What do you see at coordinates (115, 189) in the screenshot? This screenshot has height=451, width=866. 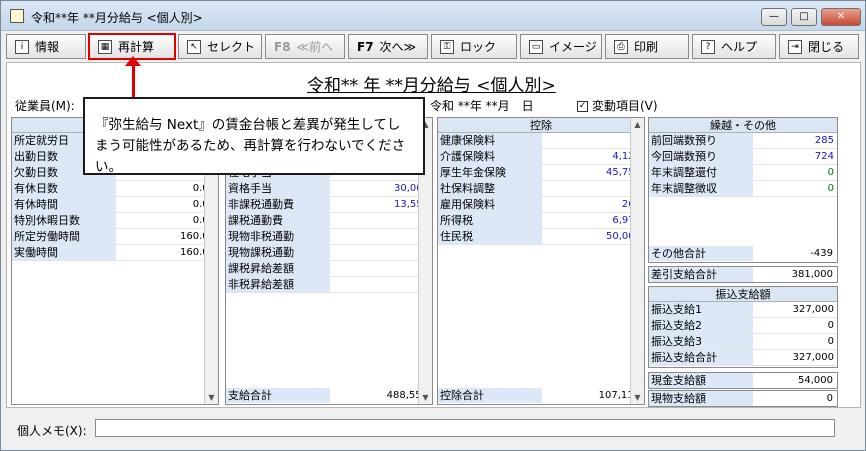 I see `attendance-row: 有休日数0.00` at bounding box center [115, 189].